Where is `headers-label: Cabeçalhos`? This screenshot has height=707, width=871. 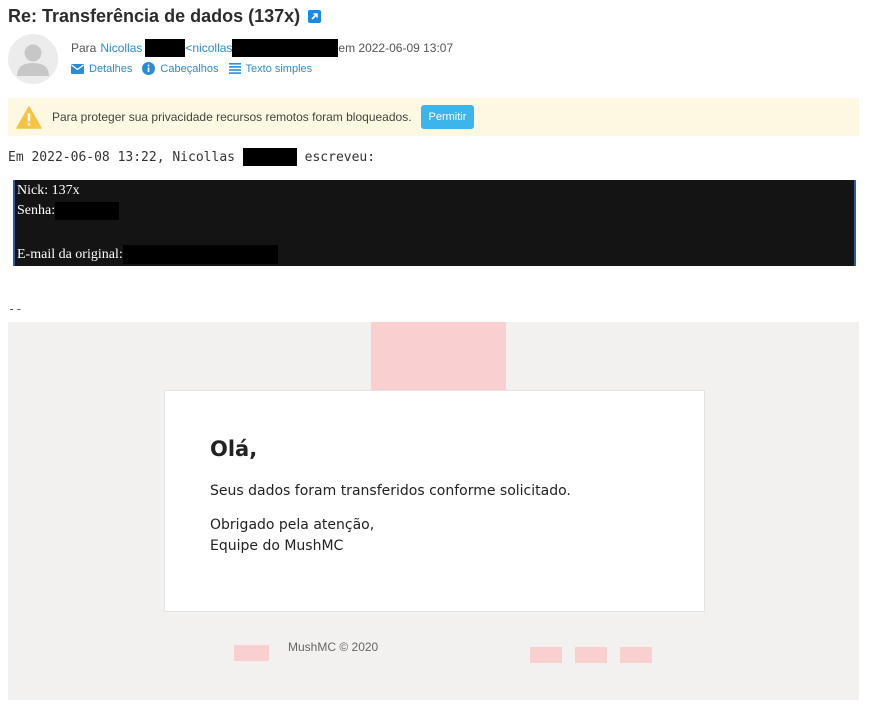 headers-label: Cabeçalhos is located at coordinates (189, 68).